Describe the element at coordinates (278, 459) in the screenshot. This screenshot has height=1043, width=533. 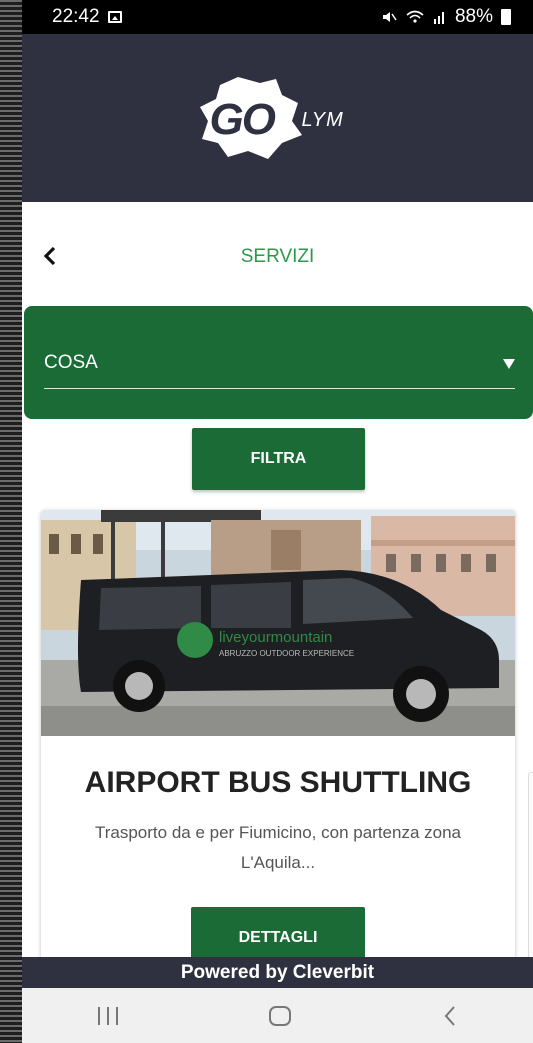
I see `filter-button: FILTRA` at that location.